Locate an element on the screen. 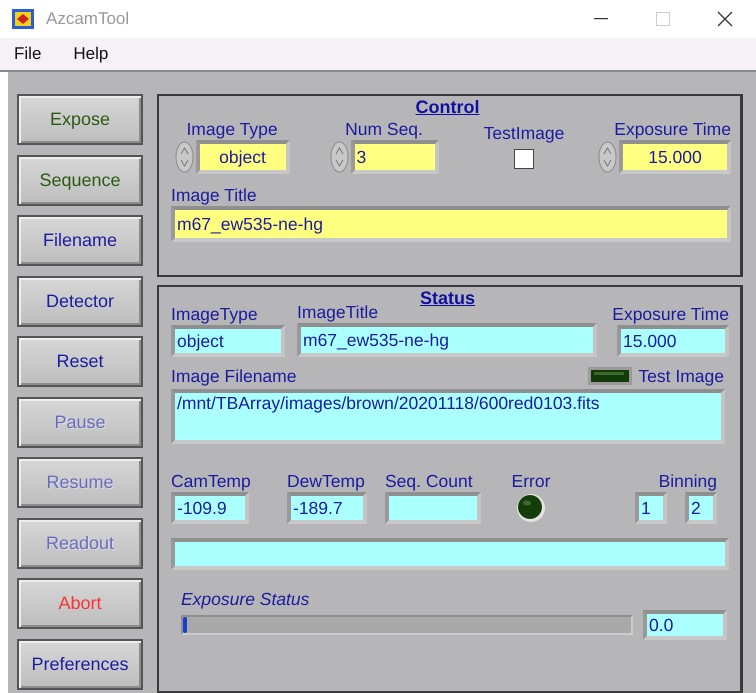  value-display: -109.9 is located at coordinates (210, 508).